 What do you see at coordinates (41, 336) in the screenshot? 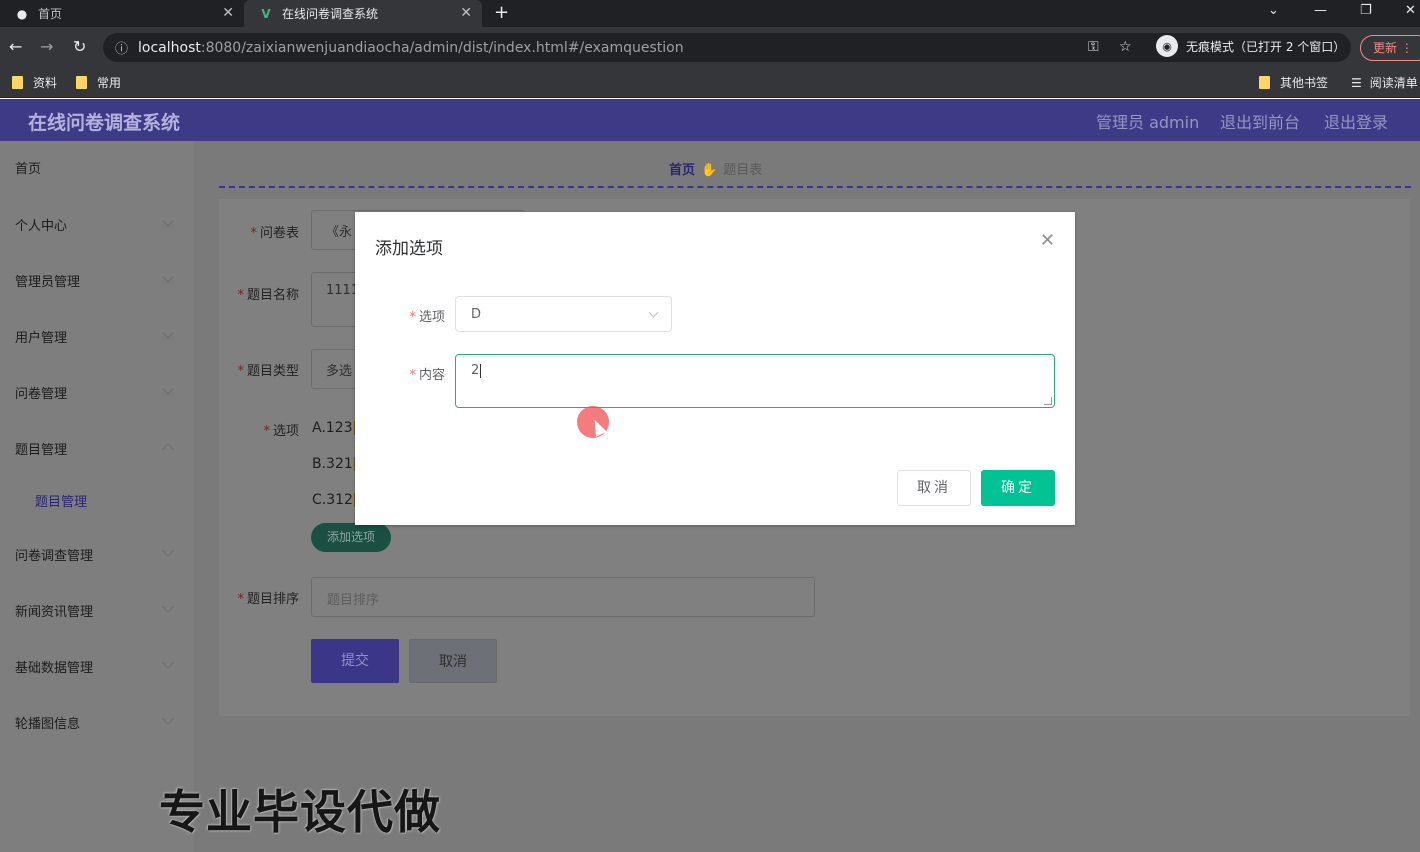
I see `sidebar-item-user-management: 用户管理` at bounding box center [41, 336].